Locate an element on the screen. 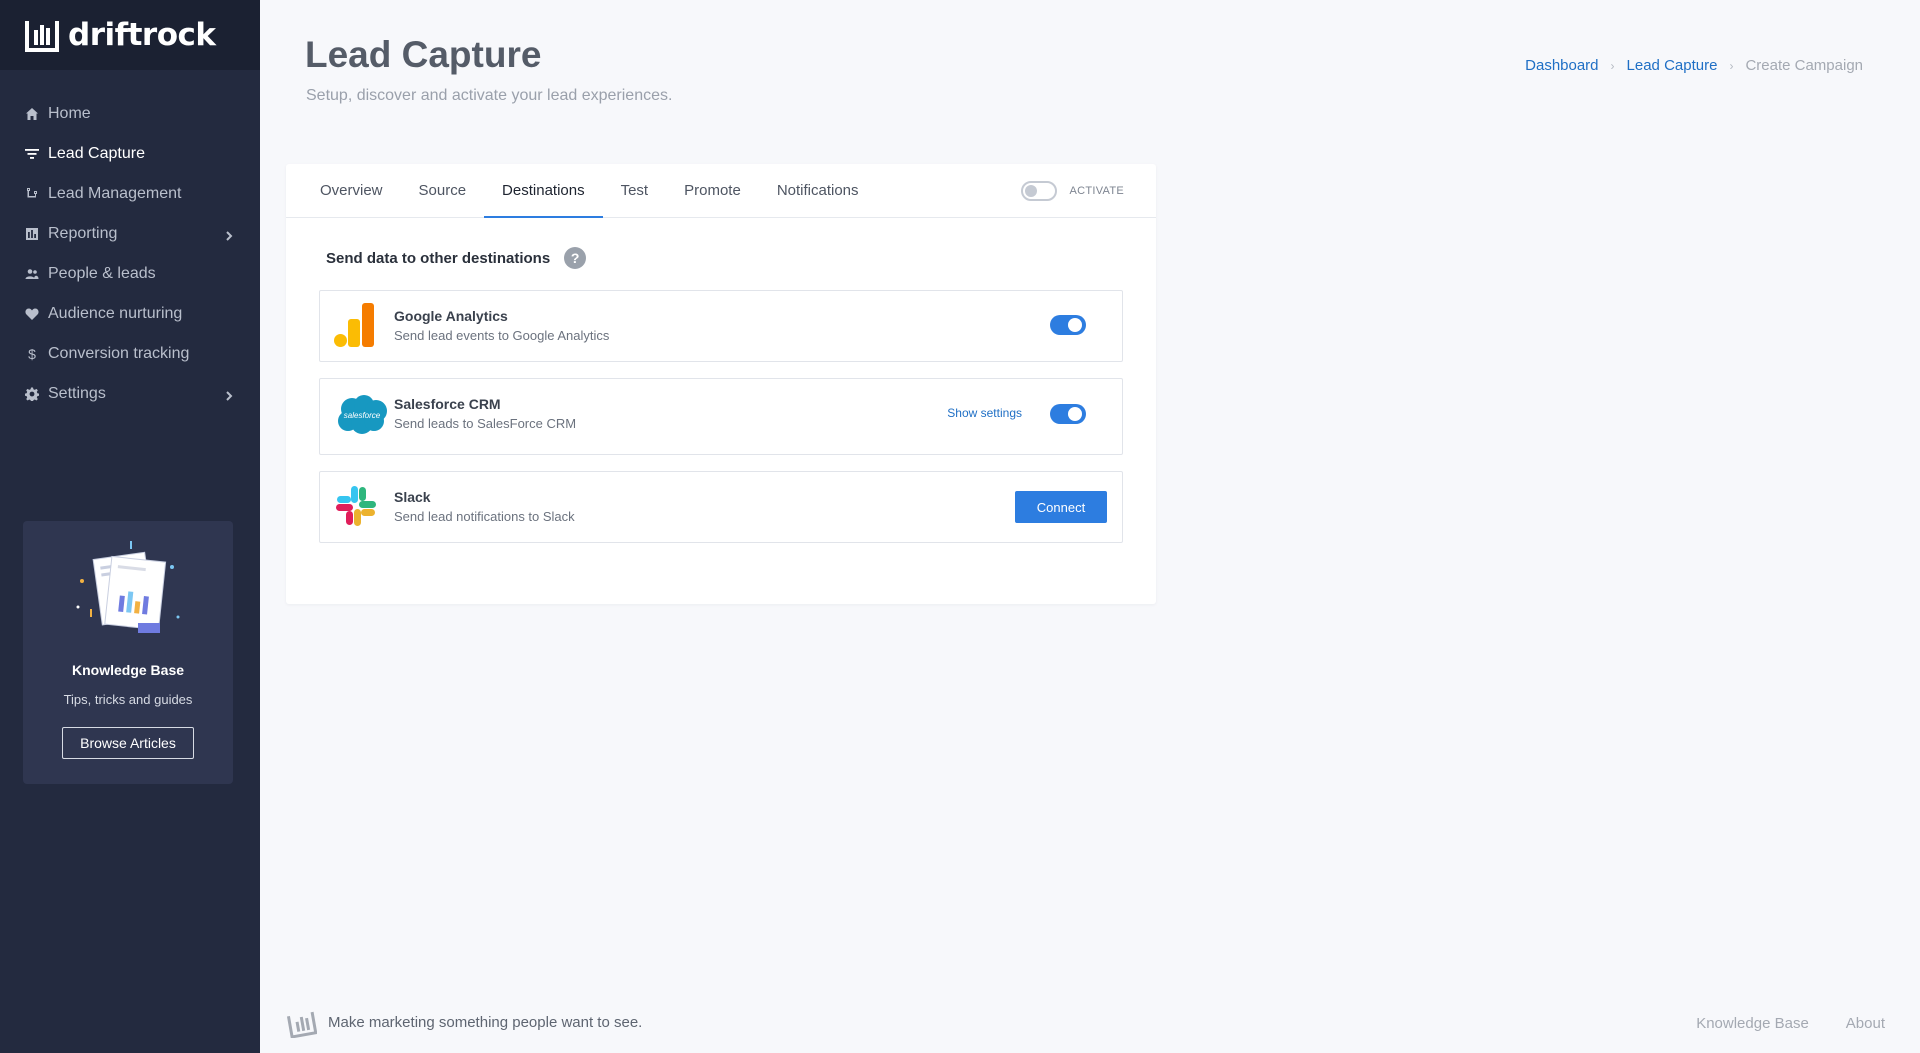 Image resolution: width=1920 pixels, height=1053 pixels. sidebar-item-conversion-tracking: $ Conversion tracking is located at coordinates (130, 354).